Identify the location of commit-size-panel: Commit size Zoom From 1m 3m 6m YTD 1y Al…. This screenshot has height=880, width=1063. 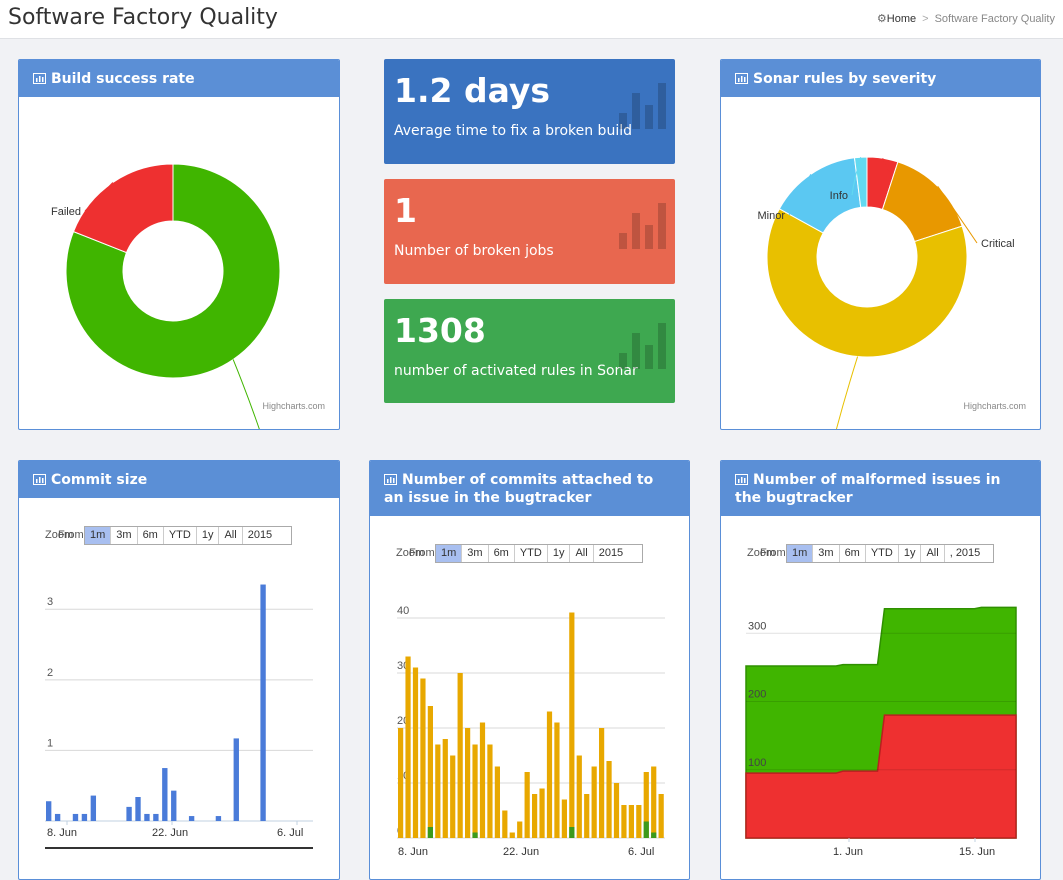
(179, 670).